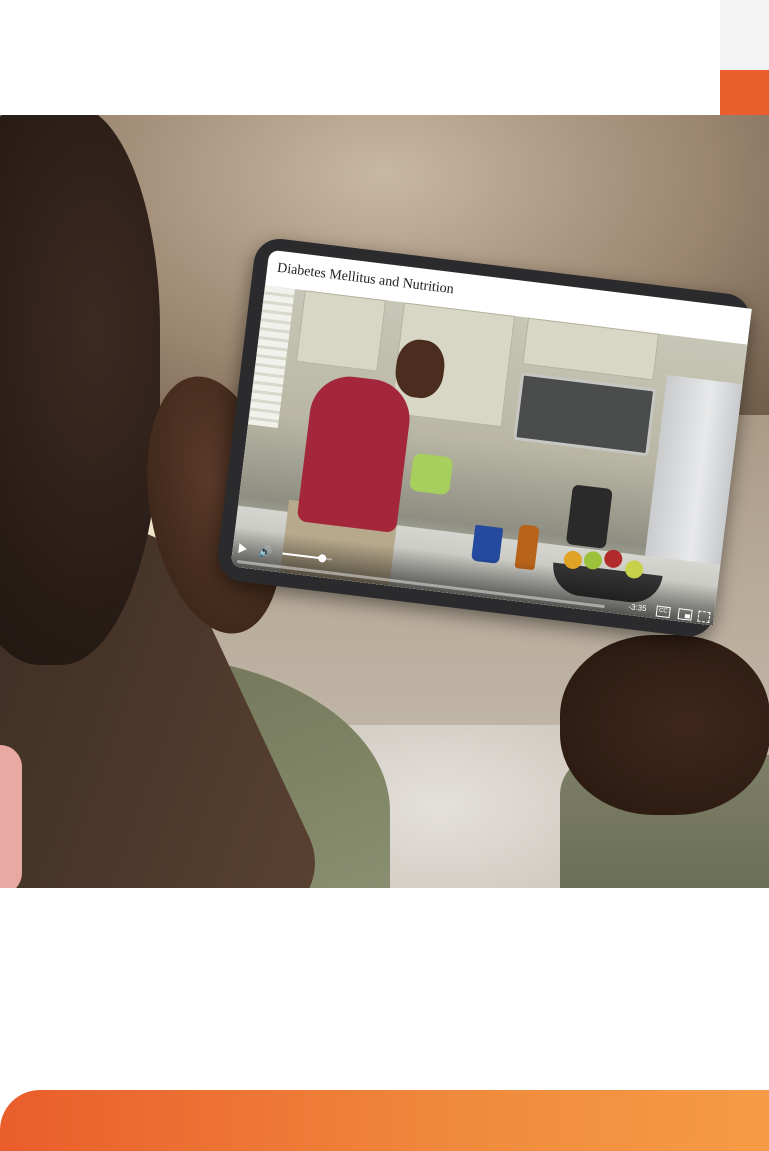 This screenshot has height=1151, width=769. Describe the element at coordinates (585, 414) in the screenshot. I see `microwave` at that location.